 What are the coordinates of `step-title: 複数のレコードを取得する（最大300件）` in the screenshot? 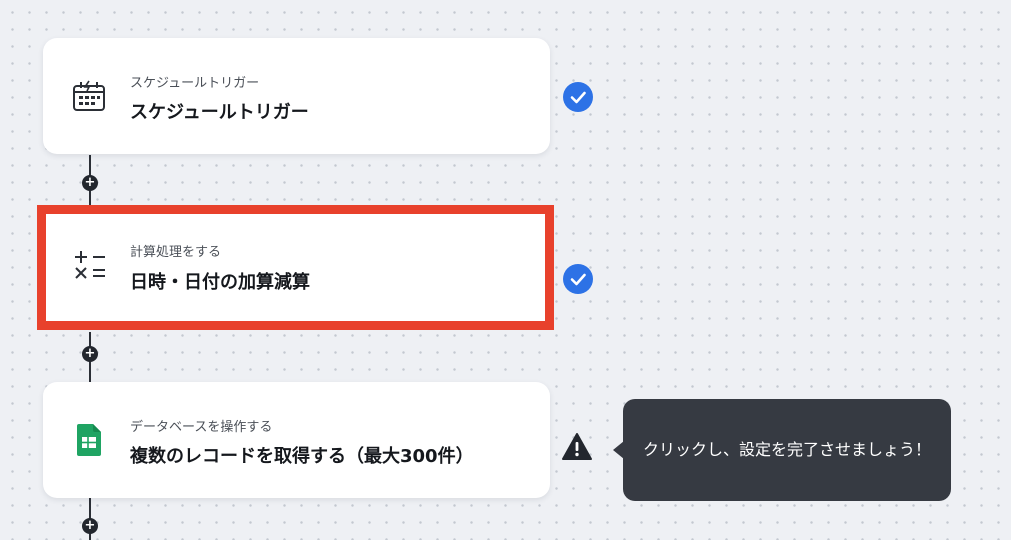 It's located at (302, 456).